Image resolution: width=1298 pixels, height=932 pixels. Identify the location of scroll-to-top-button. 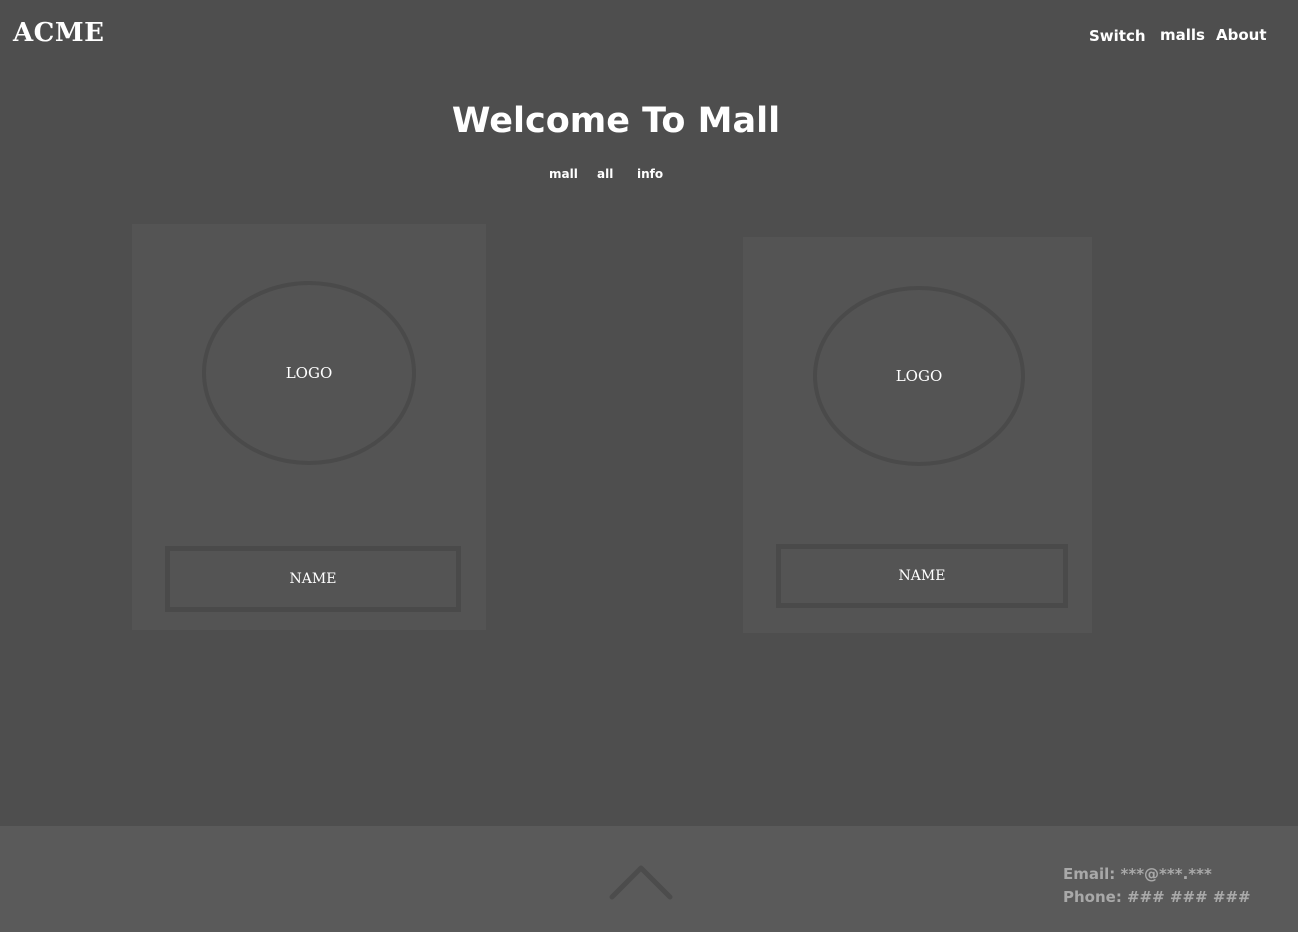
(641, 884).